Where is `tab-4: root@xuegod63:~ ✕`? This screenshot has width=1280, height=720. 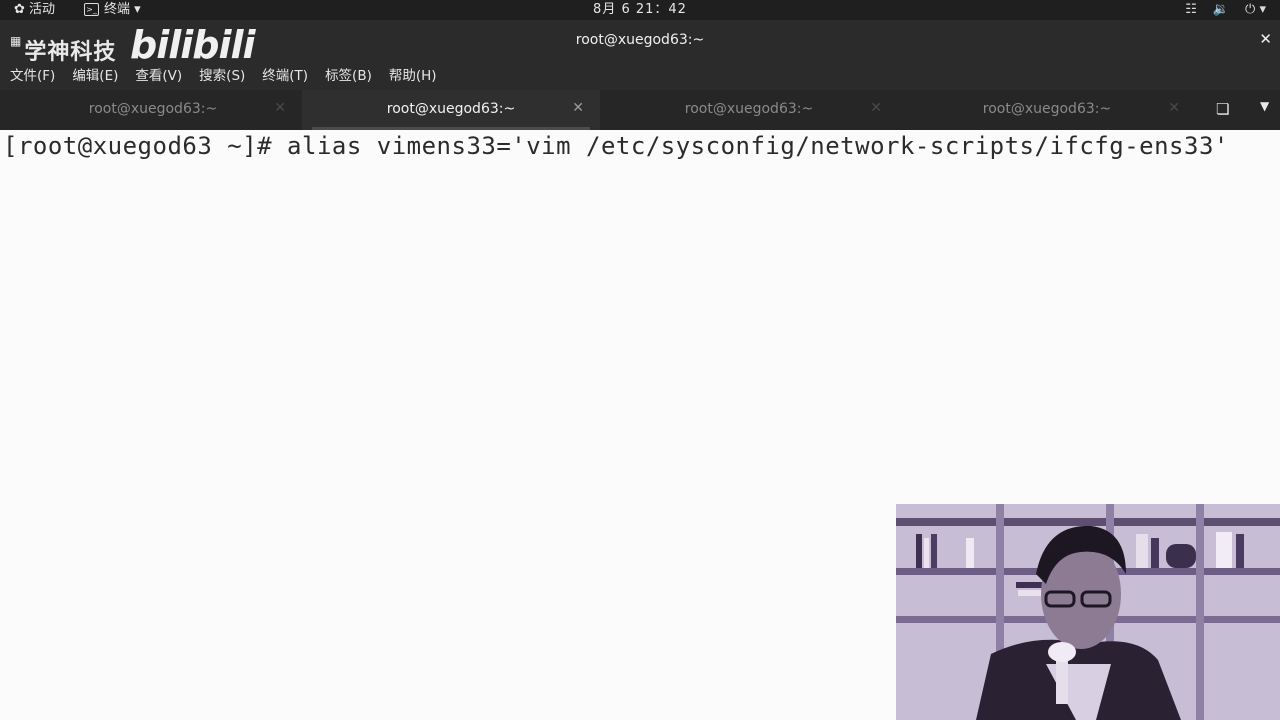 tab-4: root@xuegod63:~ ✕ is located at coordinates (1047, 110).